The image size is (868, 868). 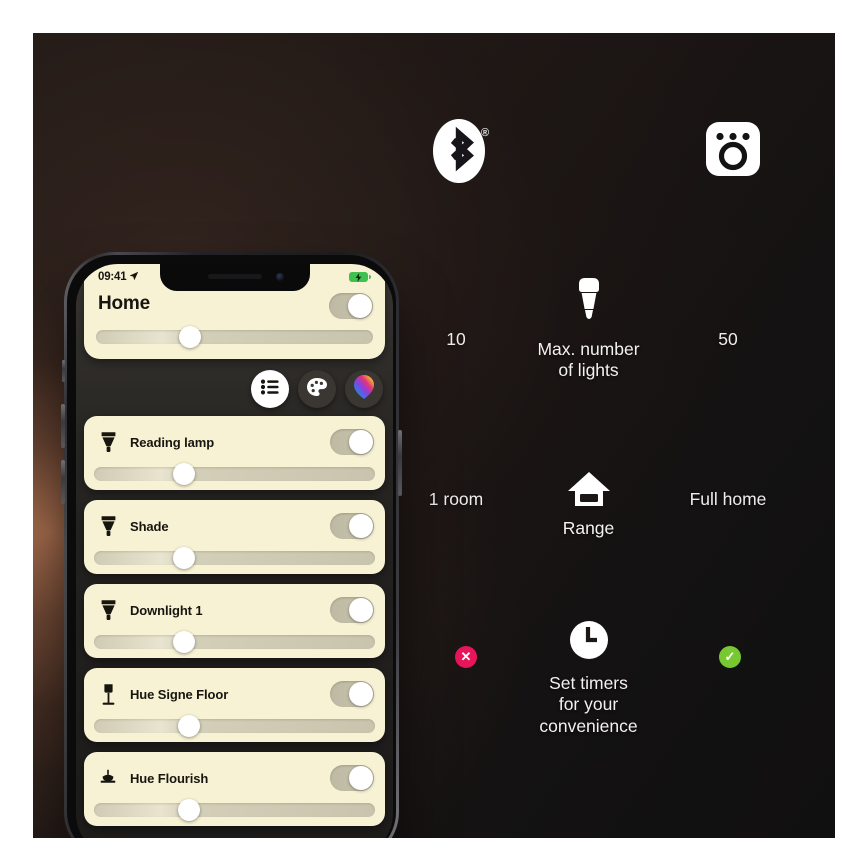 What do you see at coordinates (485, 133) in the screenshot?
I see `registered-trademark-mark: ®` at bounding box center [485, 133].